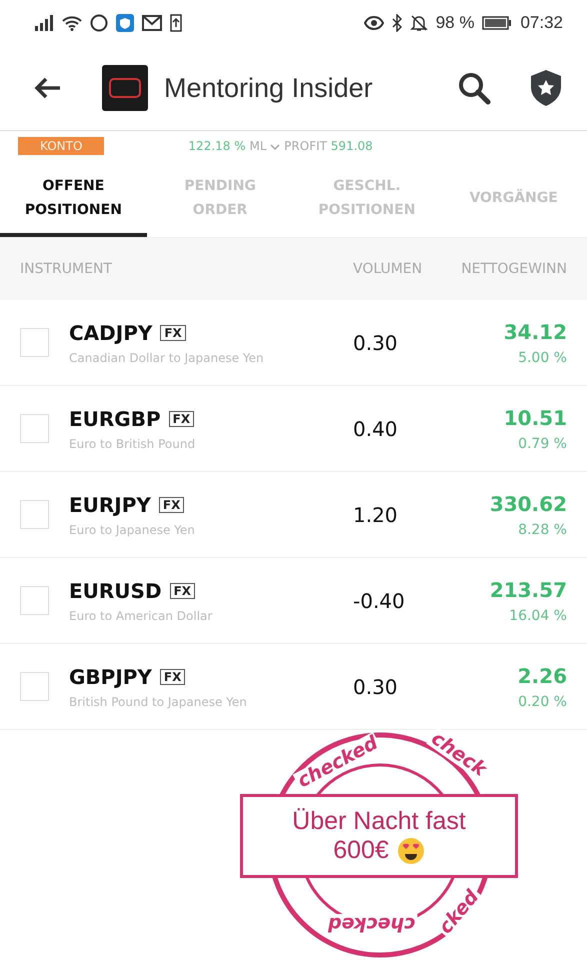 This screenshot has height=960, width=587. I want to click on channel-title: Mentoring Insider, so click(269, 88).